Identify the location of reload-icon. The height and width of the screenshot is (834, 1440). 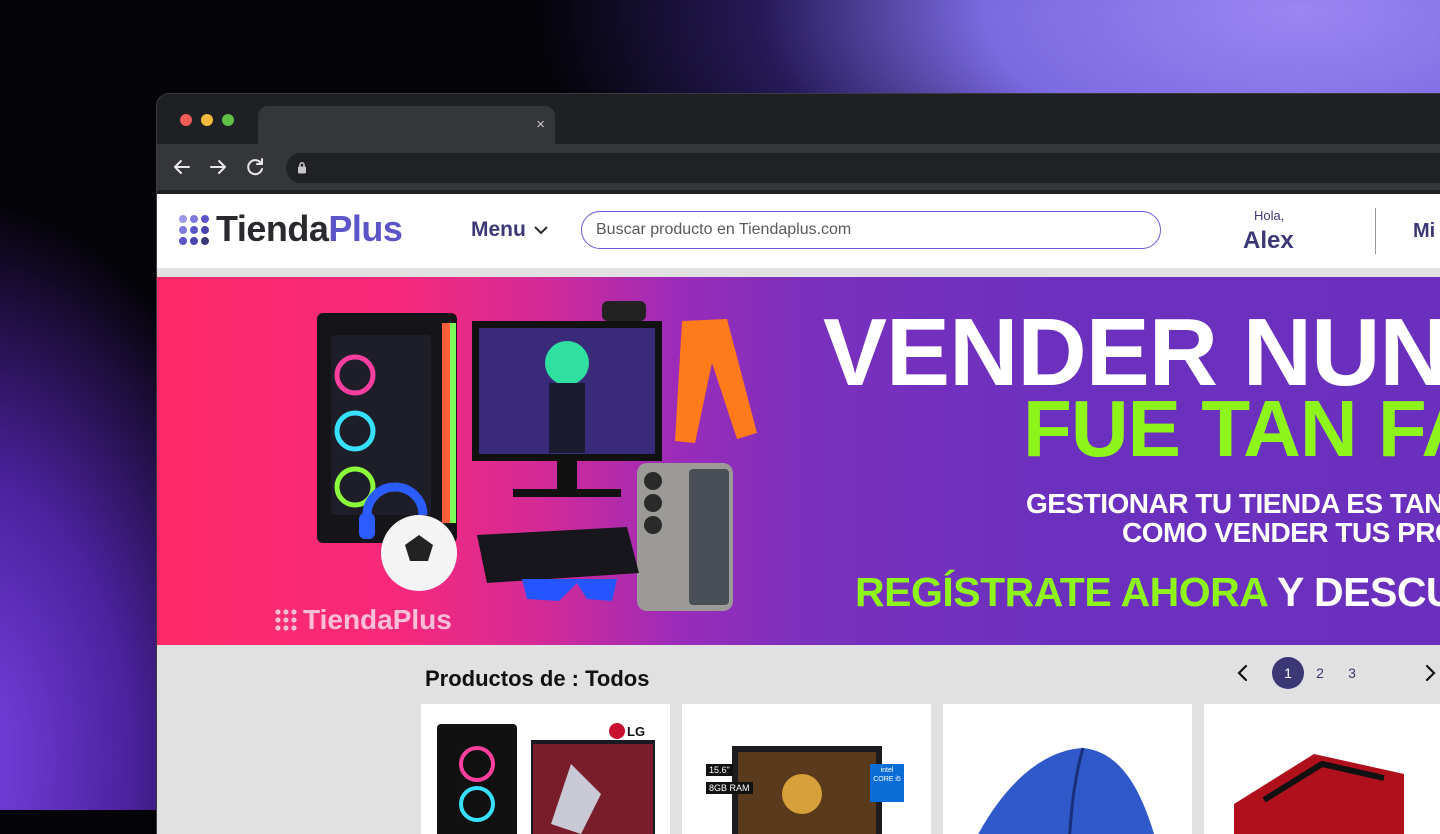
(255, 167).